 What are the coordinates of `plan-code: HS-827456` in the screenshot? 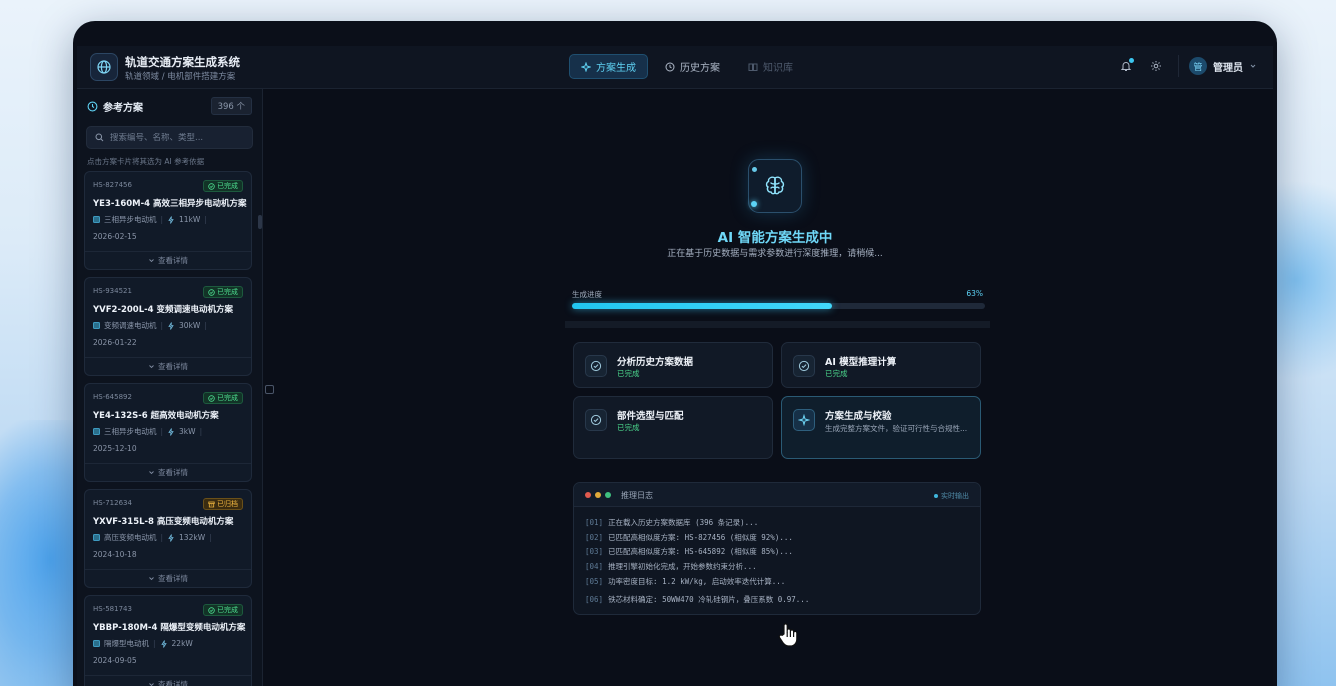 It's located at (112, 185).